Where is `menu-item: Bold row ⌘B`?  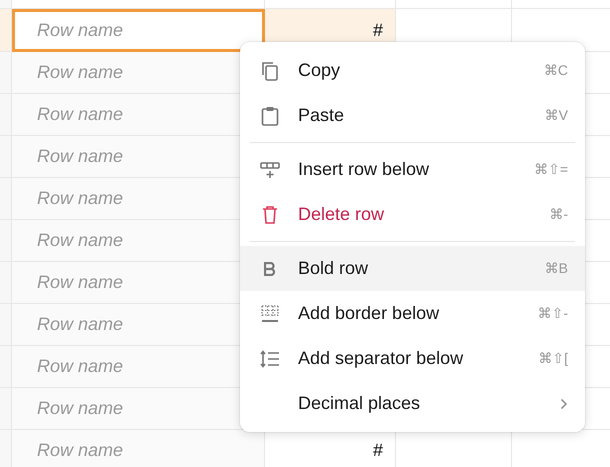
menu-item: Bold row ⌘B is located at coordinates (412, 268).